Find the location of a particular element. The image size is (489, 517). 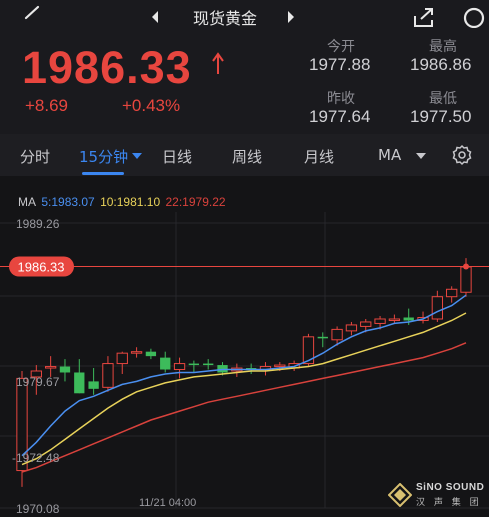

last-price-label: 1986.33 is located at coordinates (41, 267).